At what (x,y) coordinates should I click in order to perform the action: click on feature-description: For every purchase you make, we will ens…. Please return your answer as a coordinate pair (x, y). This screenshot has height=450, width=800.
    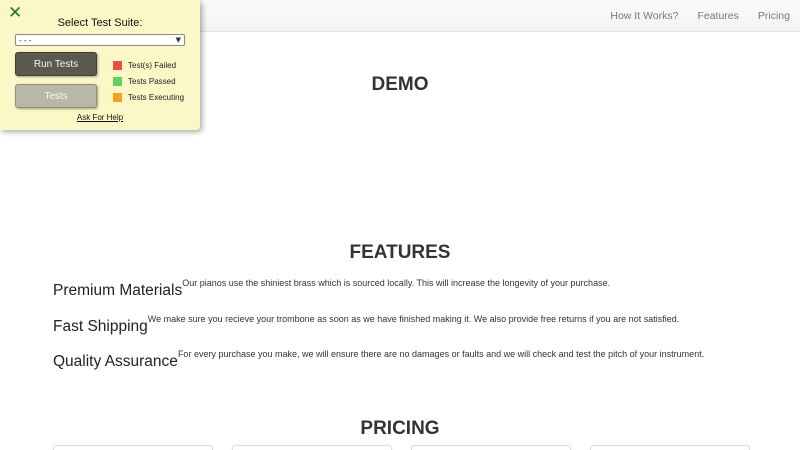
    Looking at the image, I should click on (441, 354).